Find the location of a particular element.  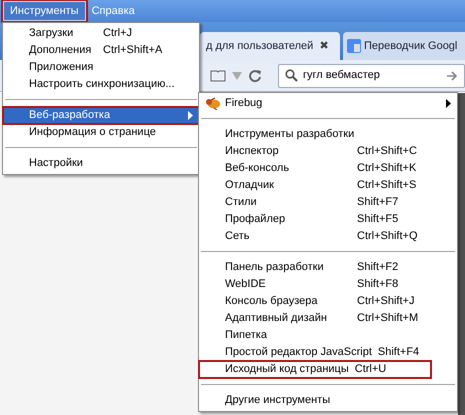

menu-item: Инспектор Ctrl+Shift+C is located at coordinates (328, 151).